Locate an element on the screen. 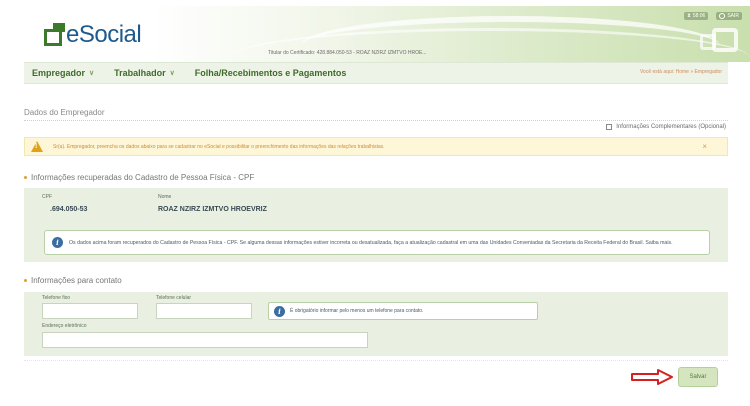 This screenshot has height=406, width=750. contact-section-title: Informações para contato is located at coordinates (73, 280).